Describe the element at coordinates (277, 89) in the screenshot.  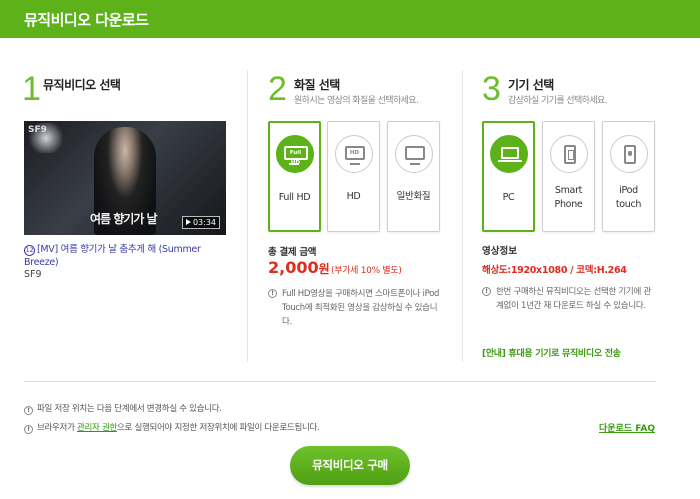
I see `step-2-number: 2` at that location.